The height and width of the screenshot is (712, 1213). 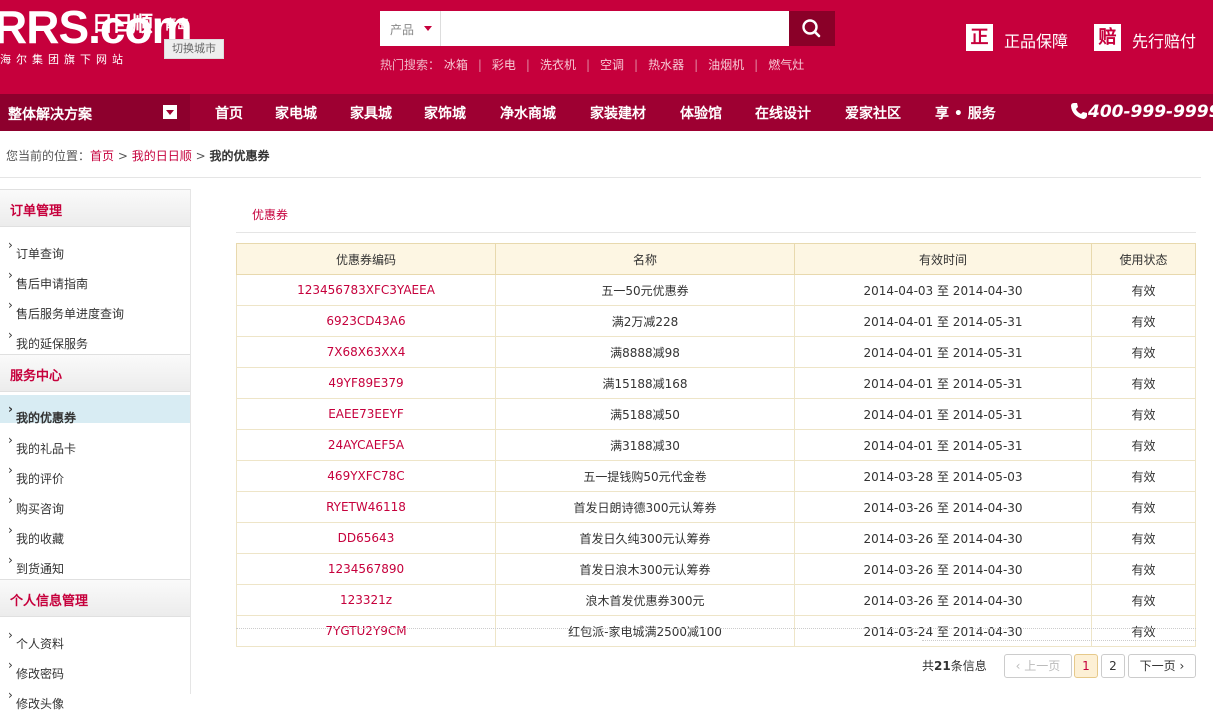 I want to click on search-category-select: 产品, so click(x=410, y=28).